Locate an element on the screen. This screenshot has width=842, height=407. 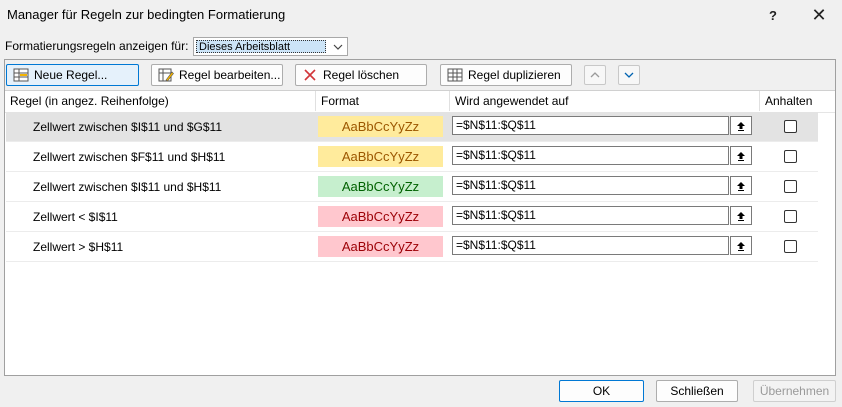
new-rule-icon is located at coordinates (21, 75).